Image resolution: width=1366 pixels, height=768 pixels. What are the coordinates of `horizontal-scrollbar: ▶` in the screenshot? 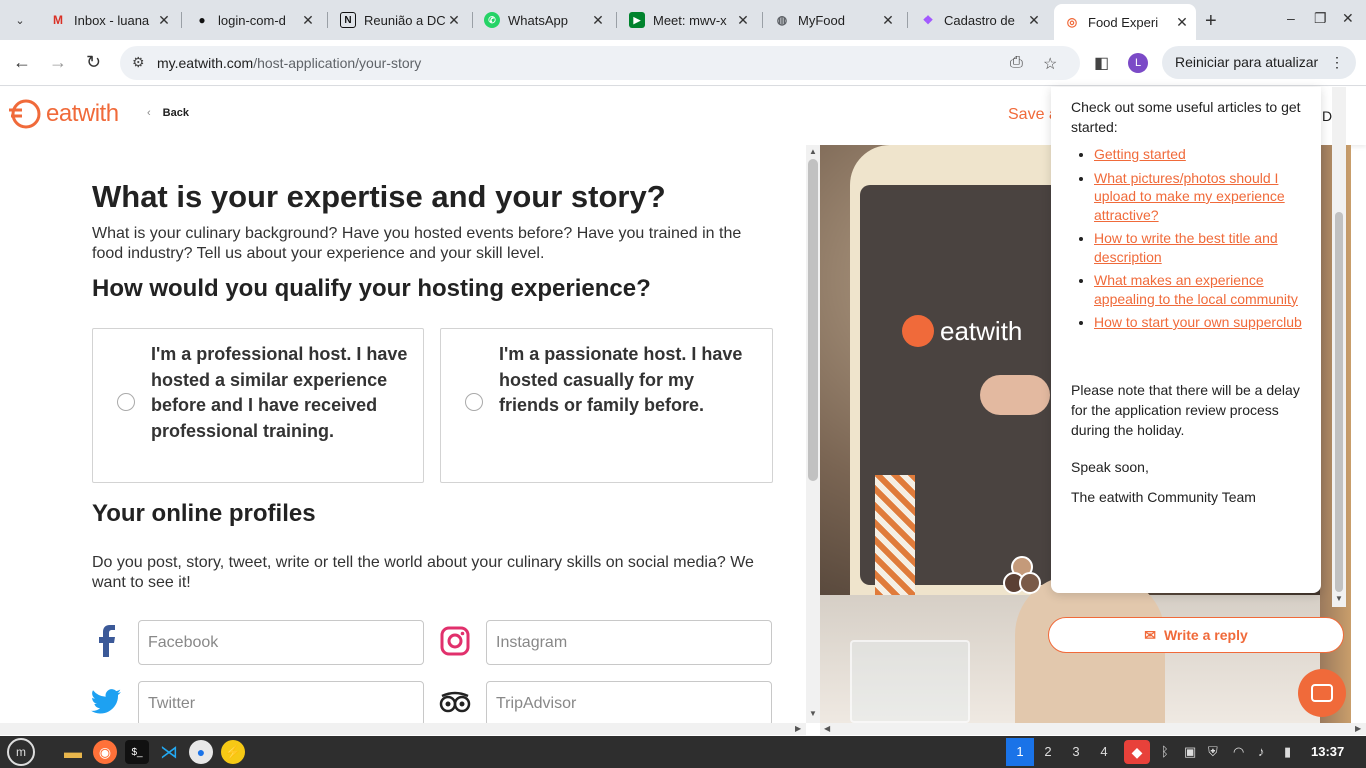 It's located at (403, 729).